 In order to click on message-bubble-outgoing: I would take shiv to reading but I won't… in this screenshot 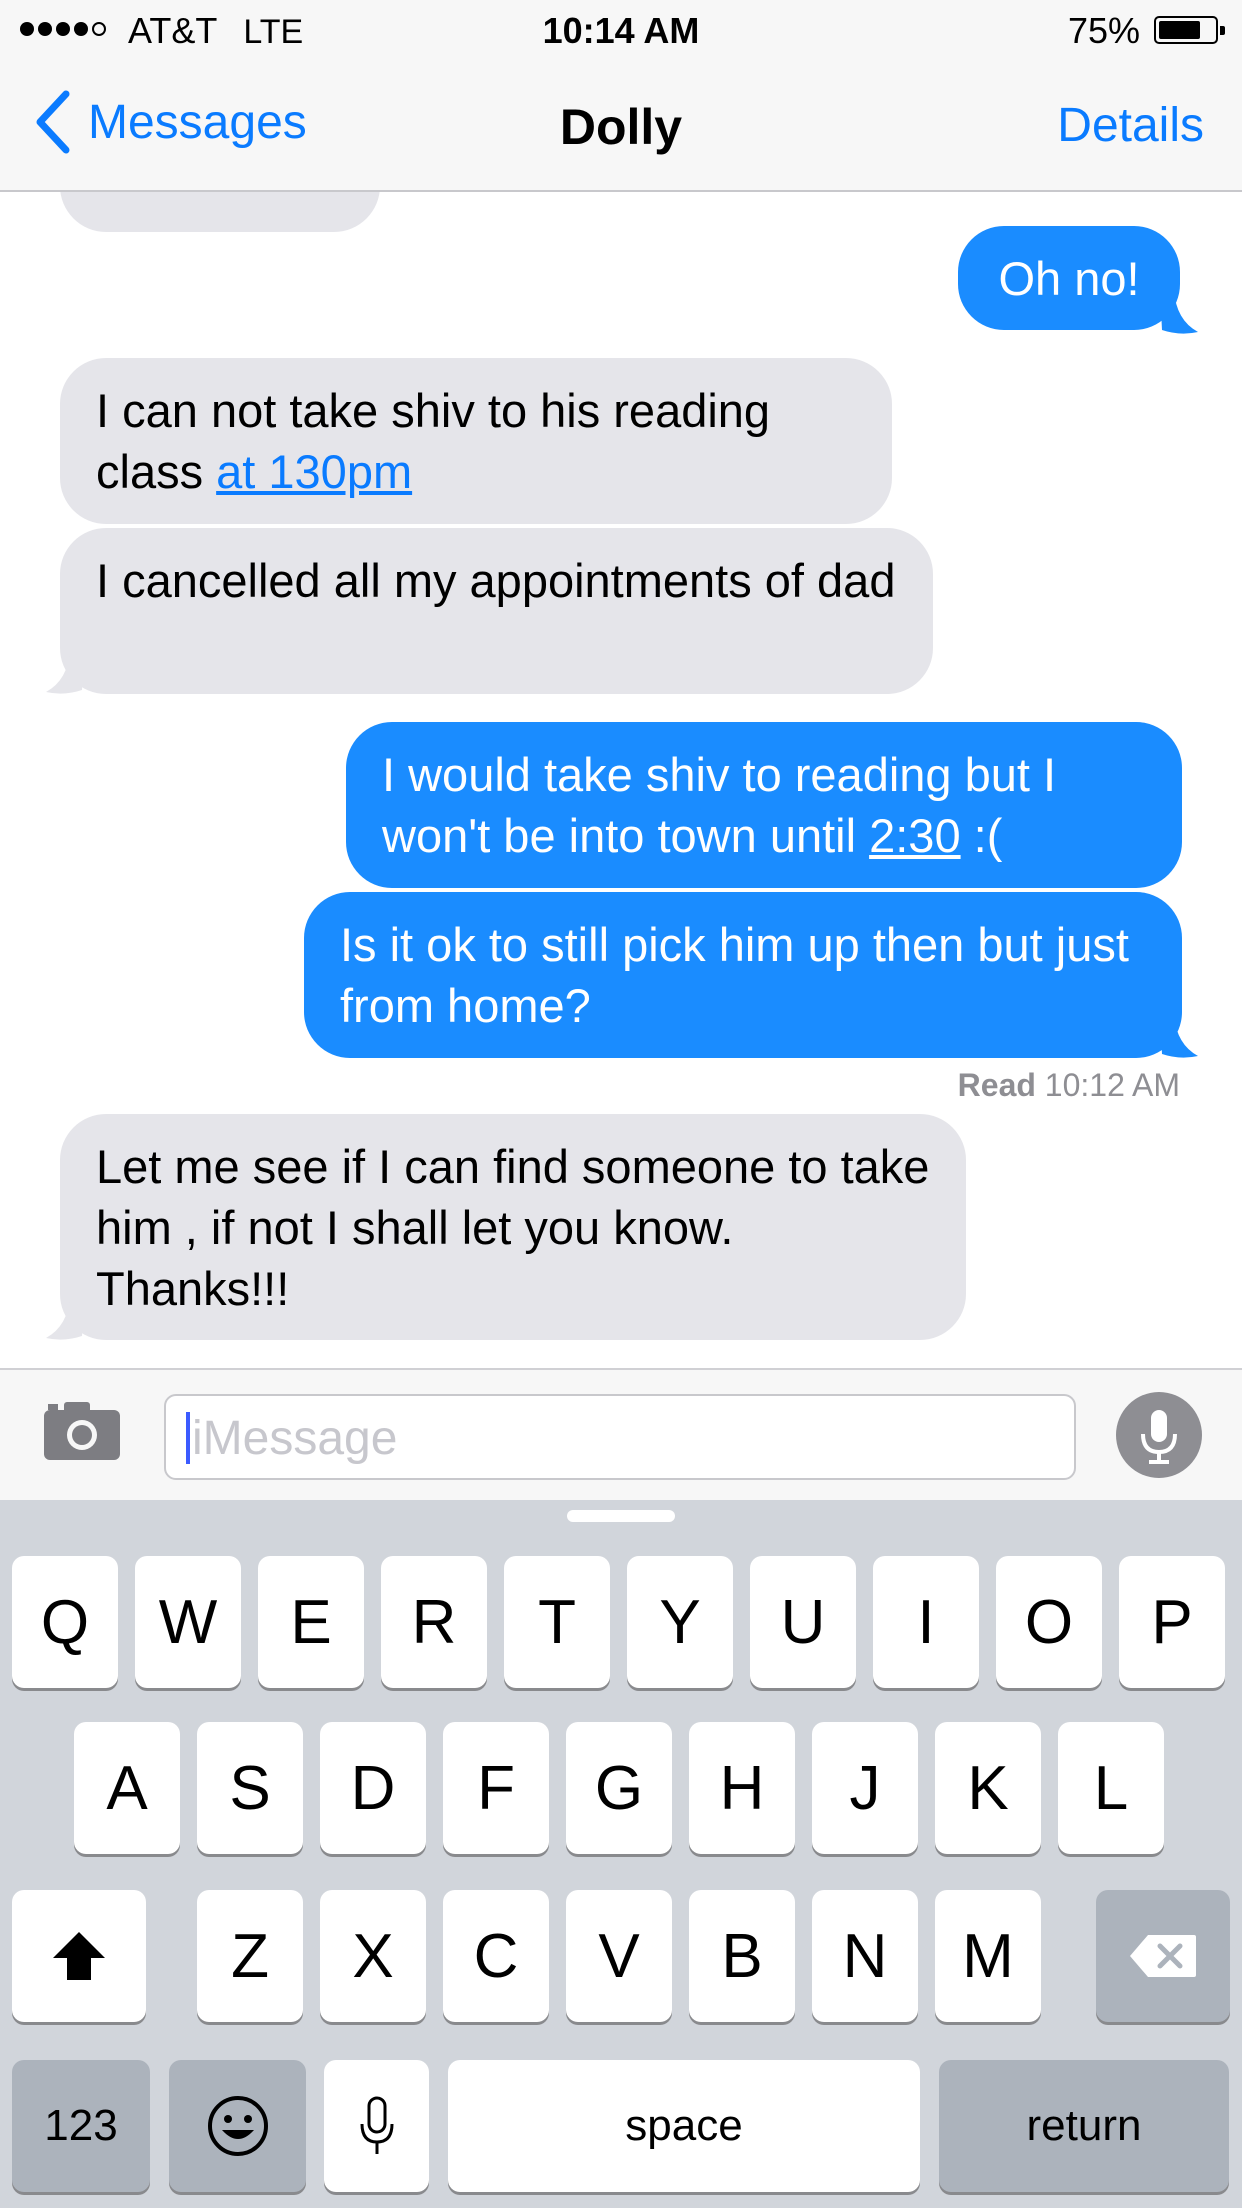, I will do `click(764, 805)`.